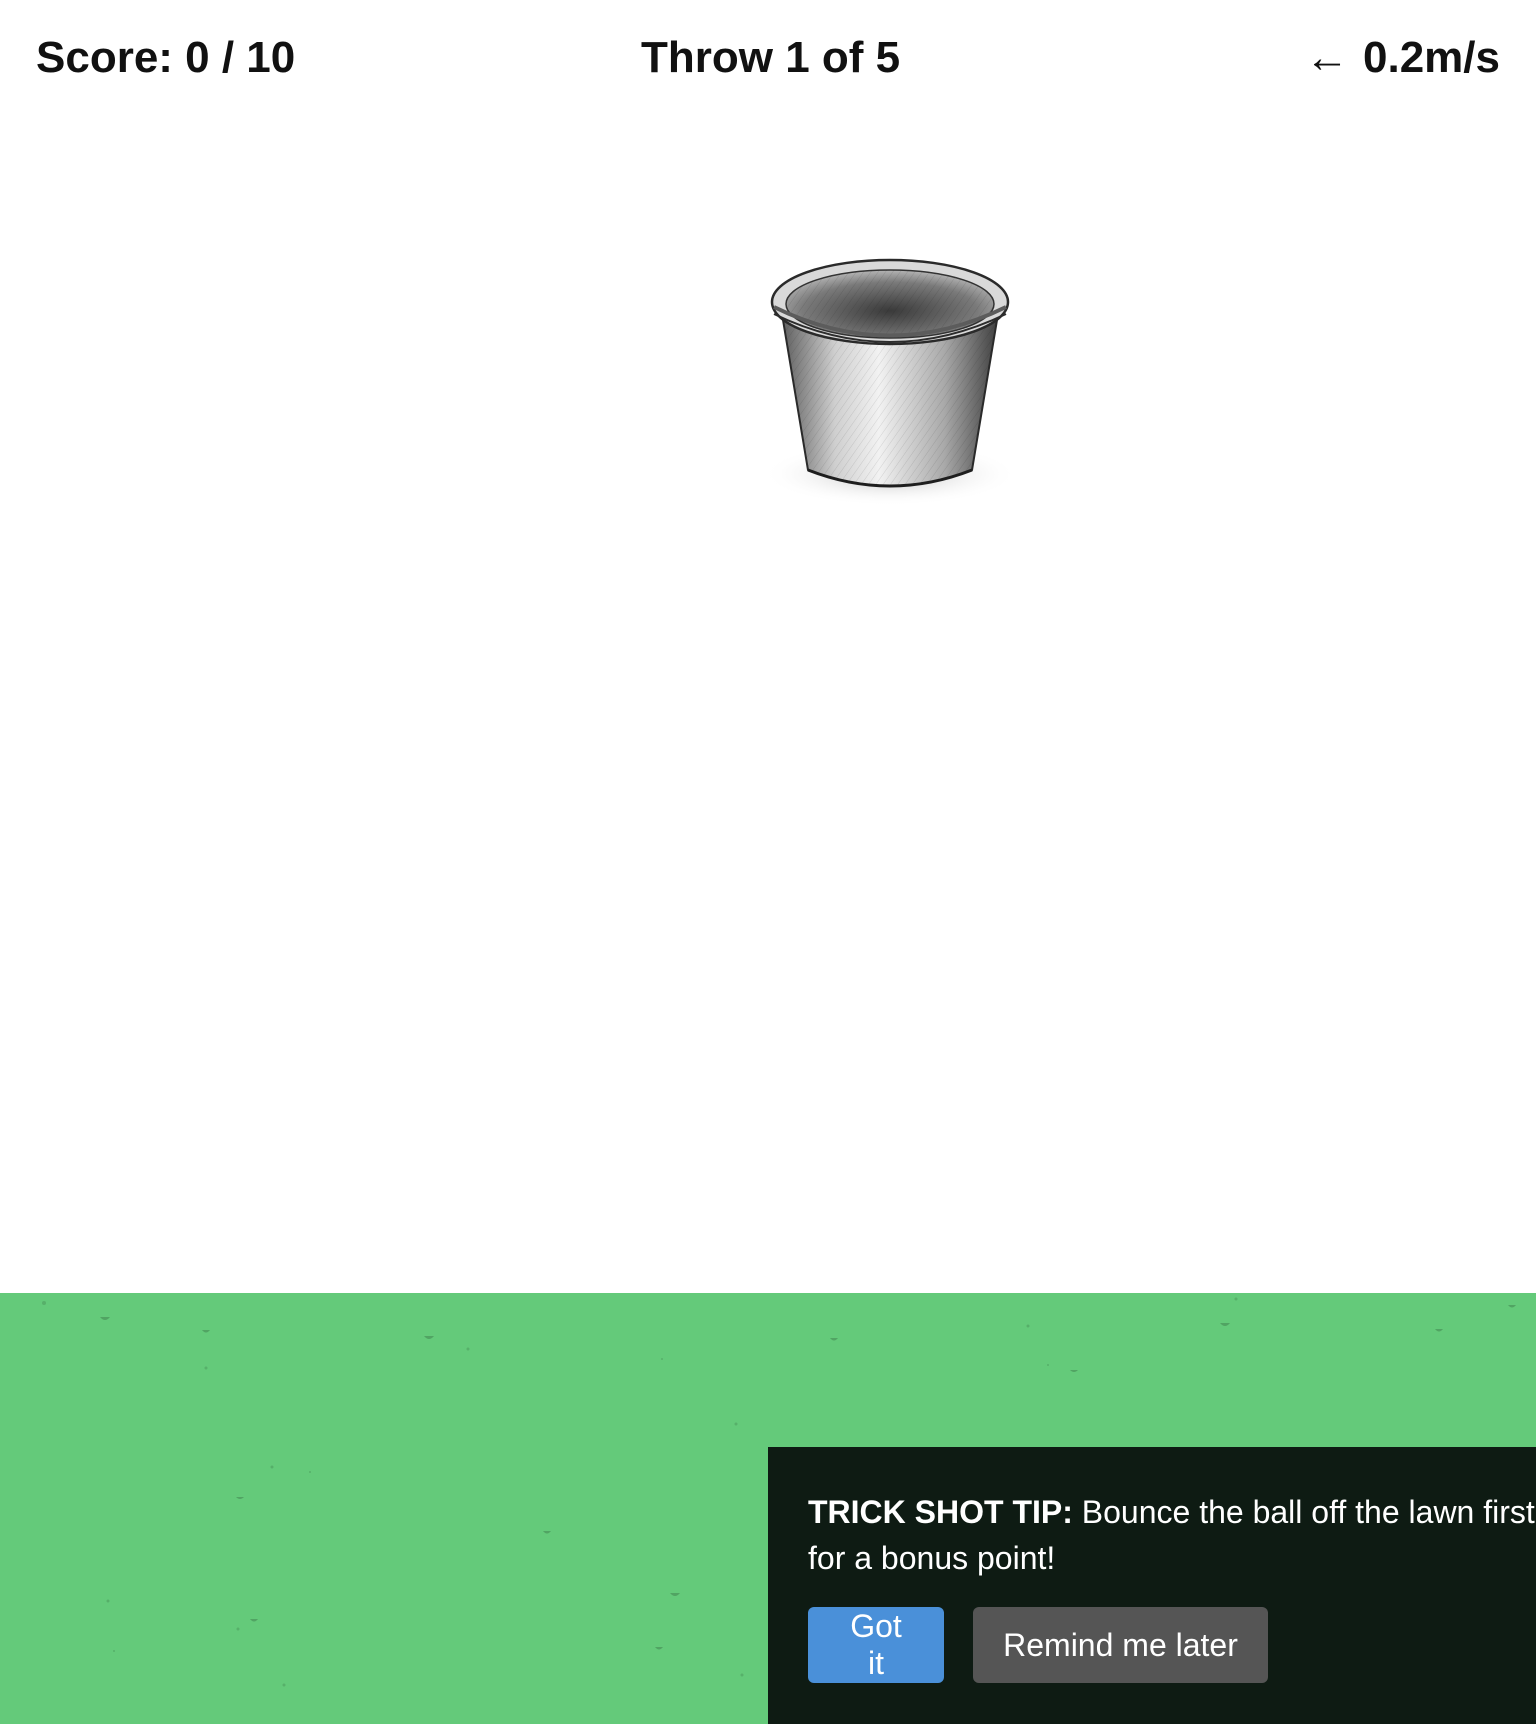  What do you see at coordinates (1120, 1645) in the screenshot?
I see `remind-me-later-button: Remind me later` at bounding box center [1120, 1645].